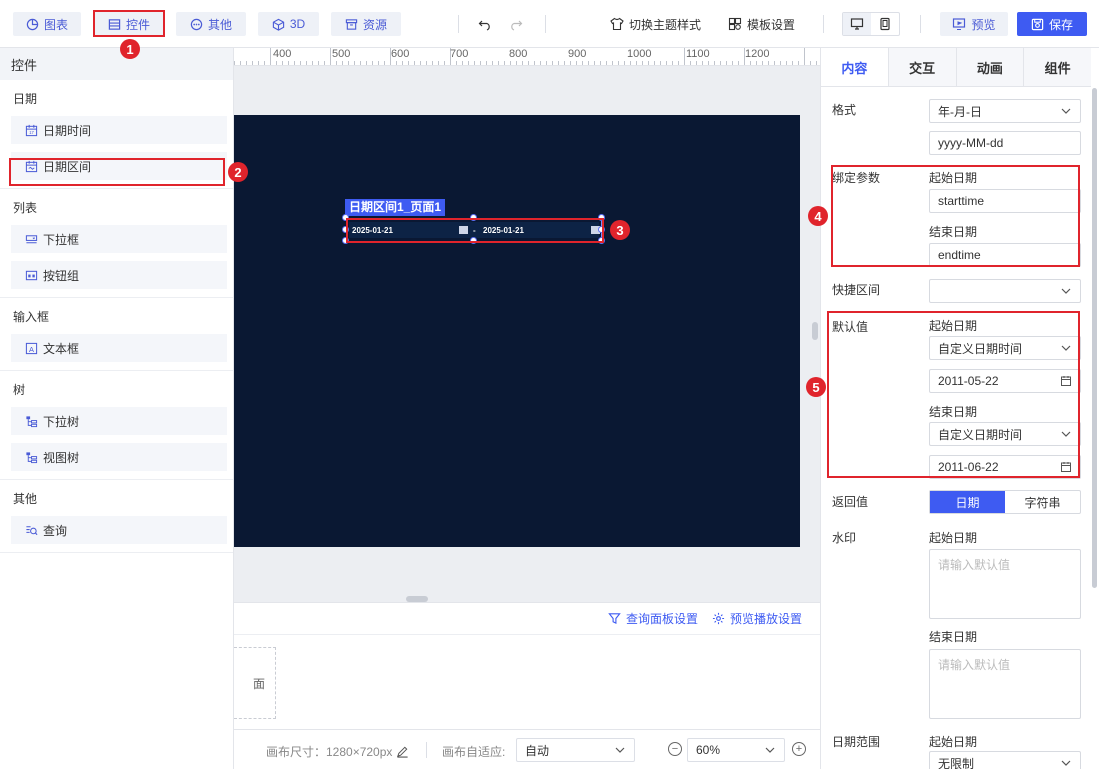  Describe the element at coordinates (816, 387) in the screenshot. I see `callout-badge: 5` at that location.